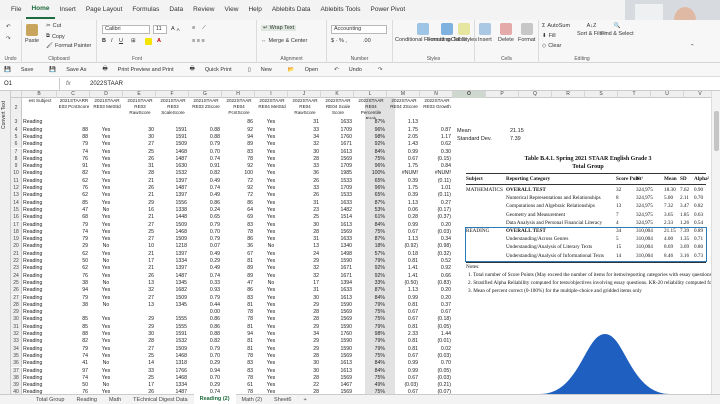 The height and width of the screenshot is (404, 720). I want to click on data-cell: 17, so click(140, 385).